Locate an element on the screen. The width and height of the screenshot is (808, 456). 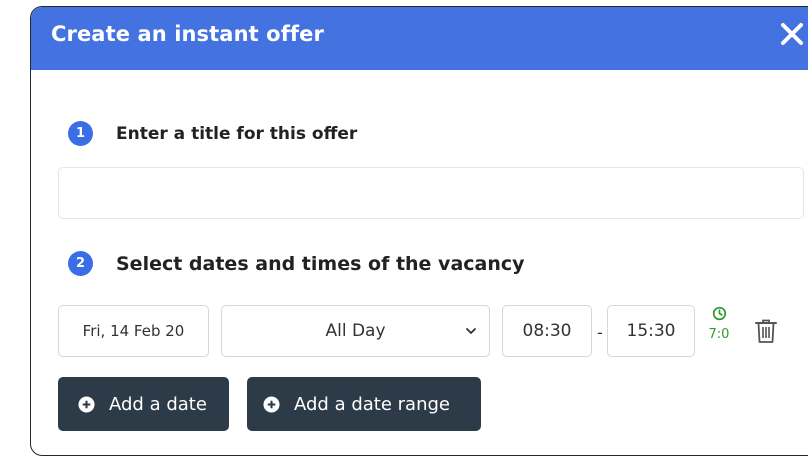
end-time-field: 15:30 is located at coordinates (651, 331).